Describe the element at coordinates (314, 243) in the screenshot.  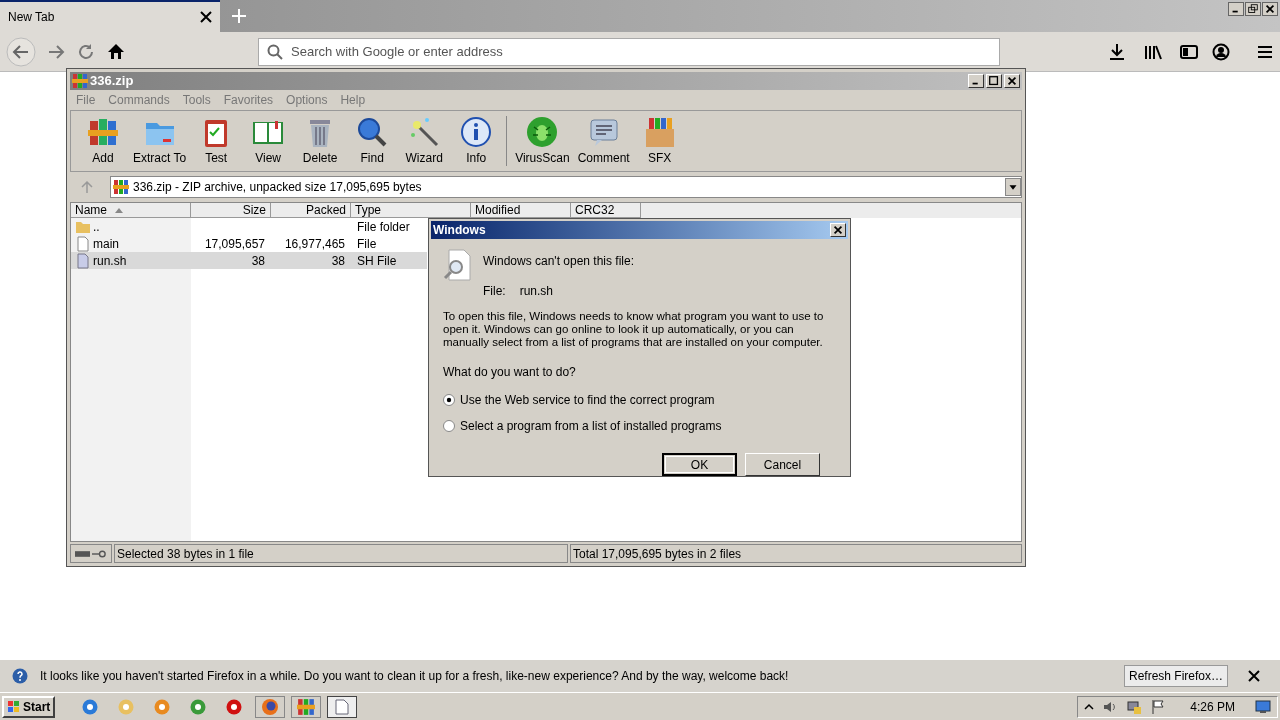
I see `packed-size: 16,977,465` at that location.